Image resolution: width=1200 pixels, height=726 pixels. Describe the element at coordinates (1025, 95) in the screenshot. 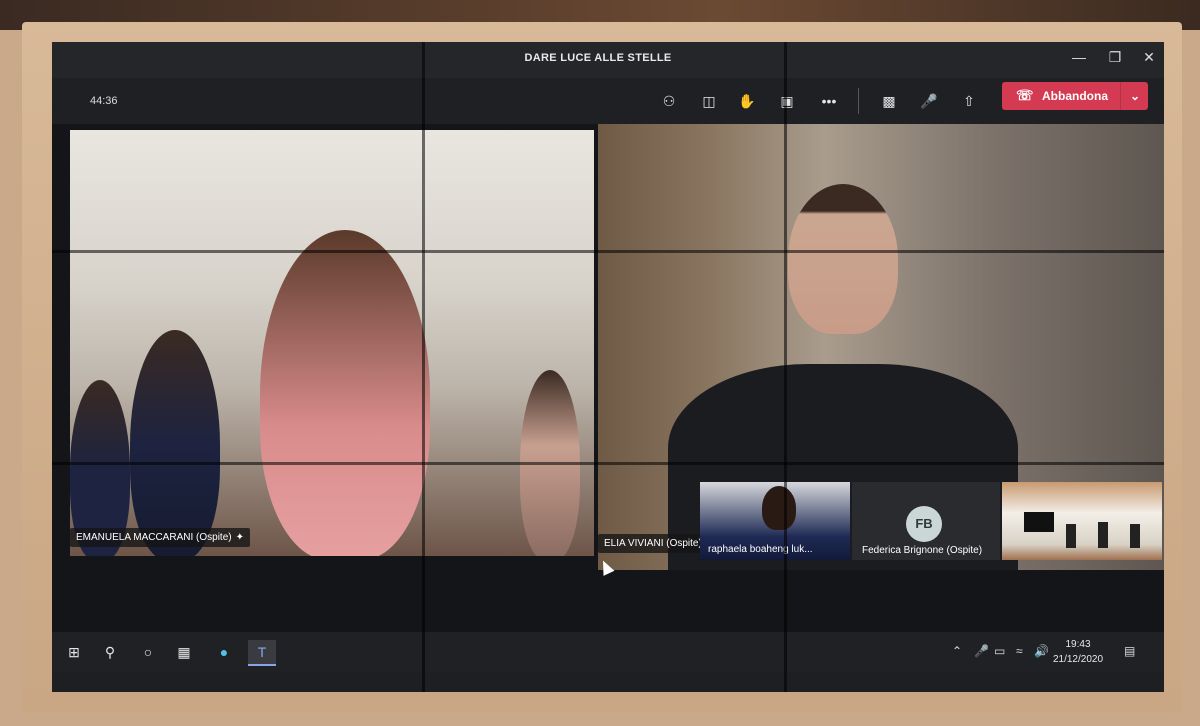

I see `phone-hangup-icon: ☏` at that location.